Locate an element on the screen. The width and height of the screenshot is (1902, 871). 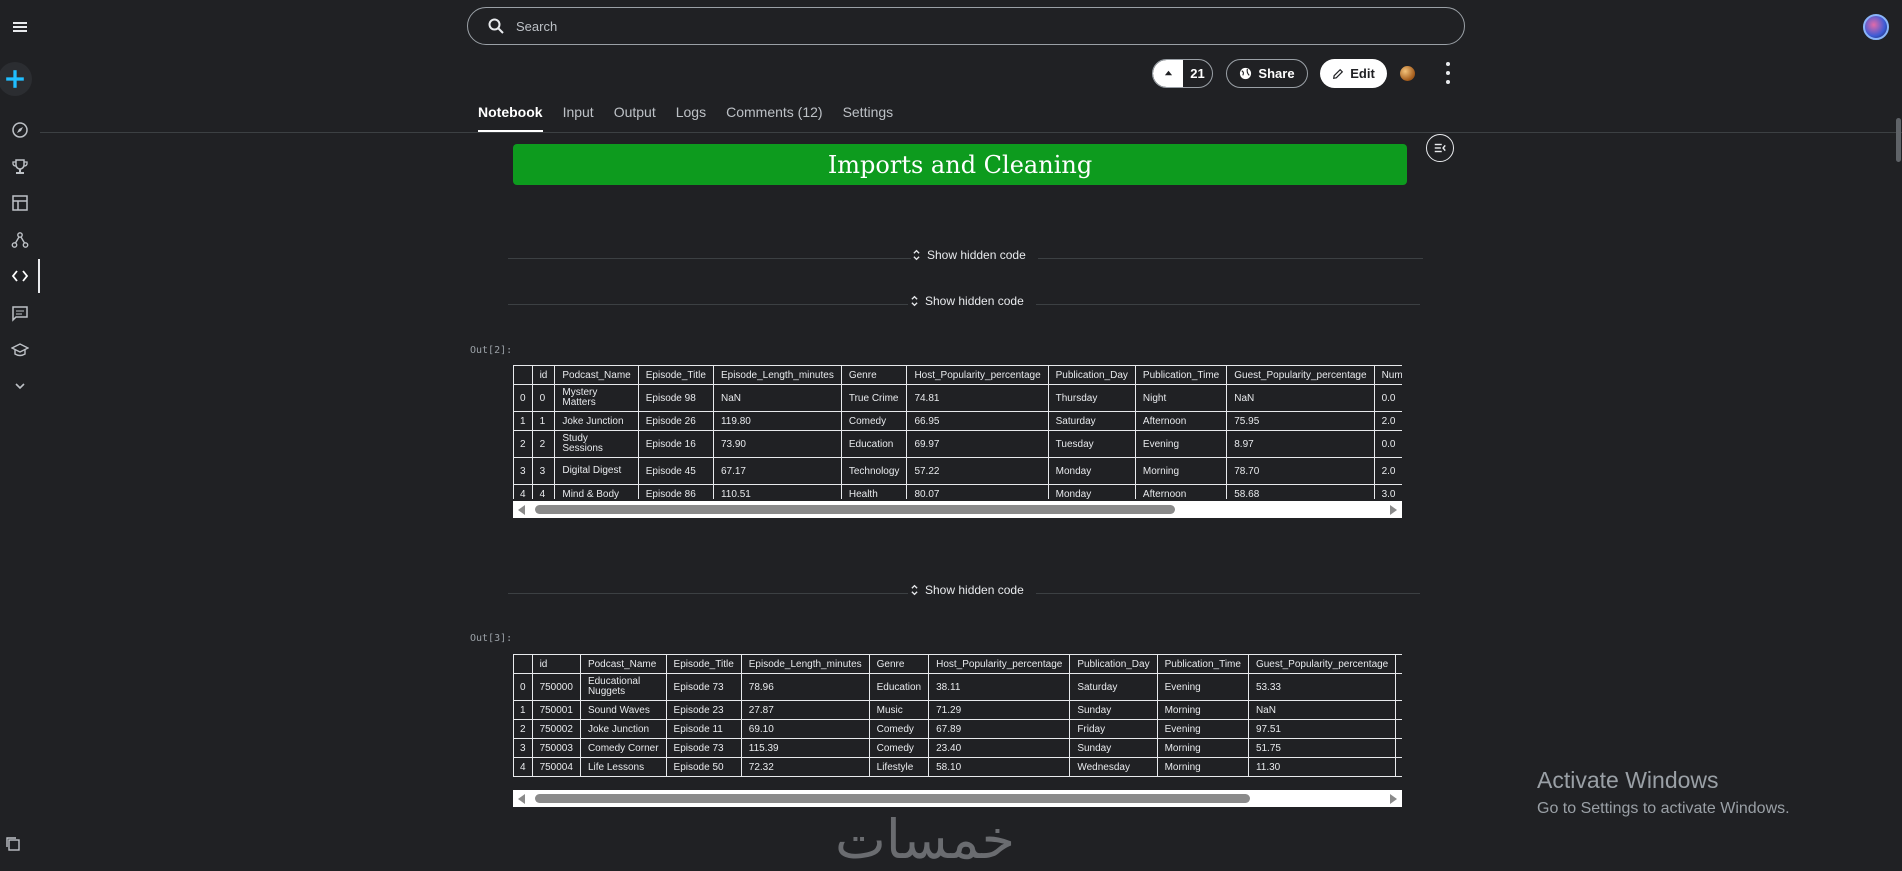
column-header: id is located at coordinates (543, 375).